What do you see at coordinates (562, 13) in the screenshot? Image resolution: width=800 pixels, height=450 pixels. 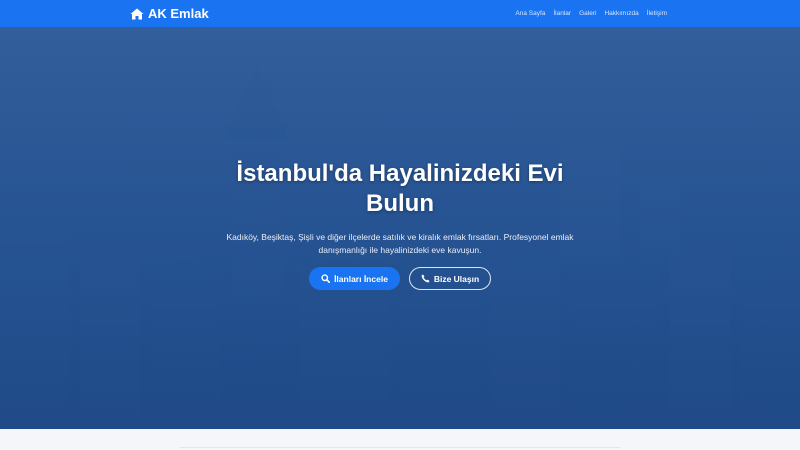 I see `nav-item-listings: İlanlar` at bounding box center [562, 13].